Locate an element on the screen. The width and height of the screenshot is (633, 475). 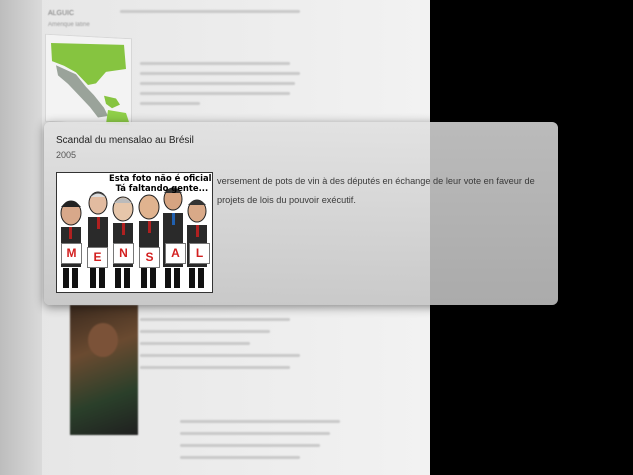
background-page-edge is located at coordinates (21, 237).